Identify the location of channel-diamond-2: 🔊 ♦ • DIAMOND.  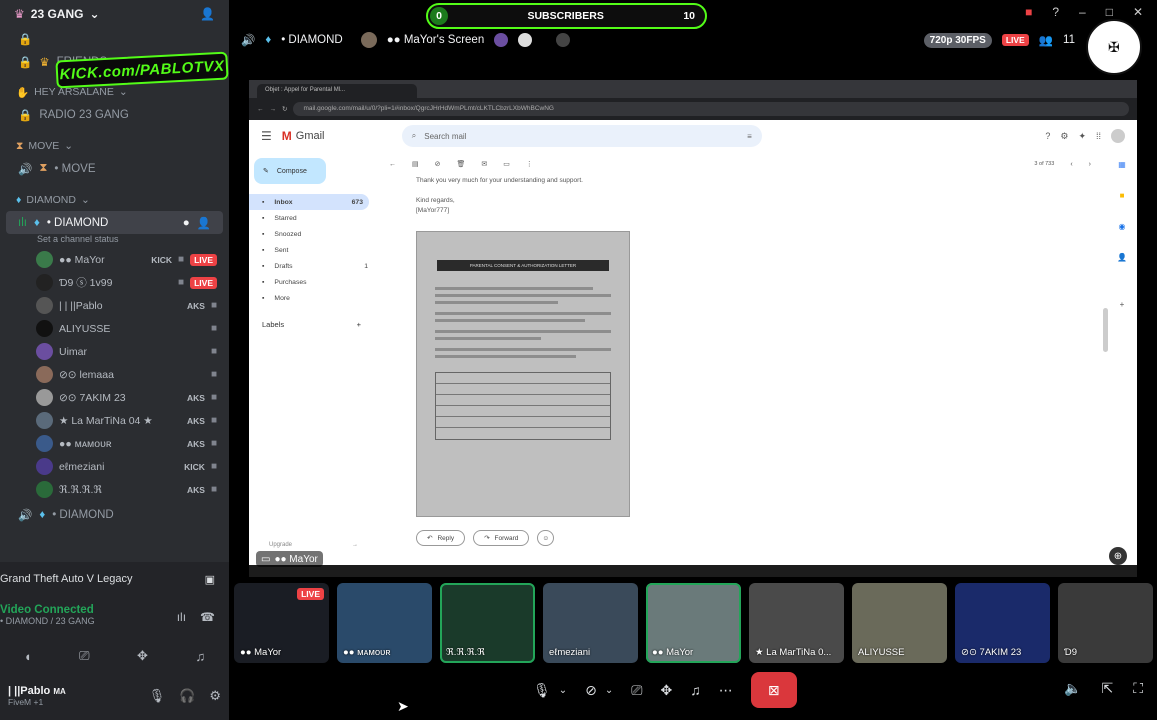
(114, 514).